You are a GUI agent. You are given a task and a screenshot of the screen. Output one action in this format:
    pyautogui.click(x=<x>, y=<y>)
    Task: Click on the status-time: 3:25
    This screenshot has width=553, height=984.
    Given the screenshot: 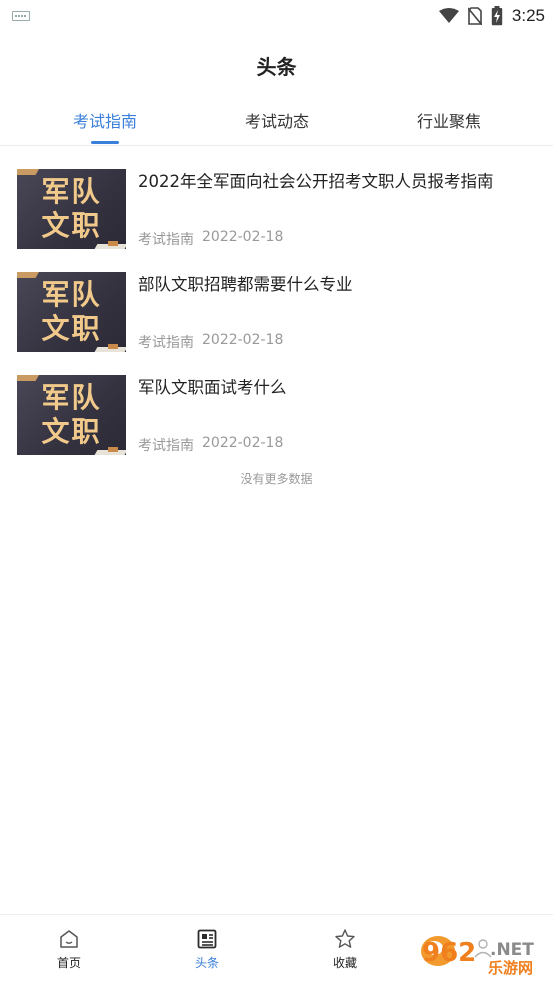 What is the action you would take?
    pyautogui.click(x=528, y=15)
    